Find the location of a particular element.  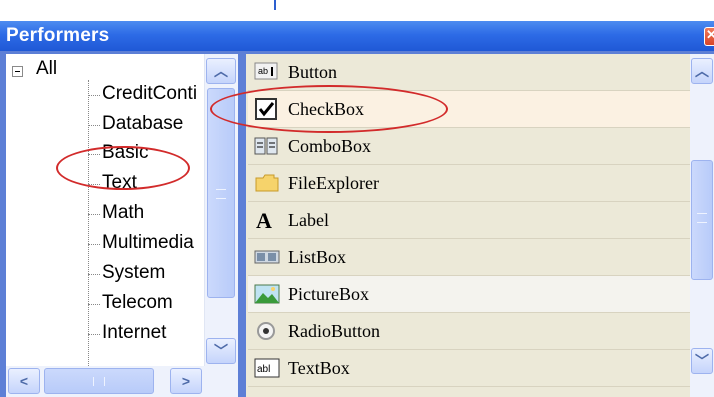

folder-icon is located at coordinates (267, 183).